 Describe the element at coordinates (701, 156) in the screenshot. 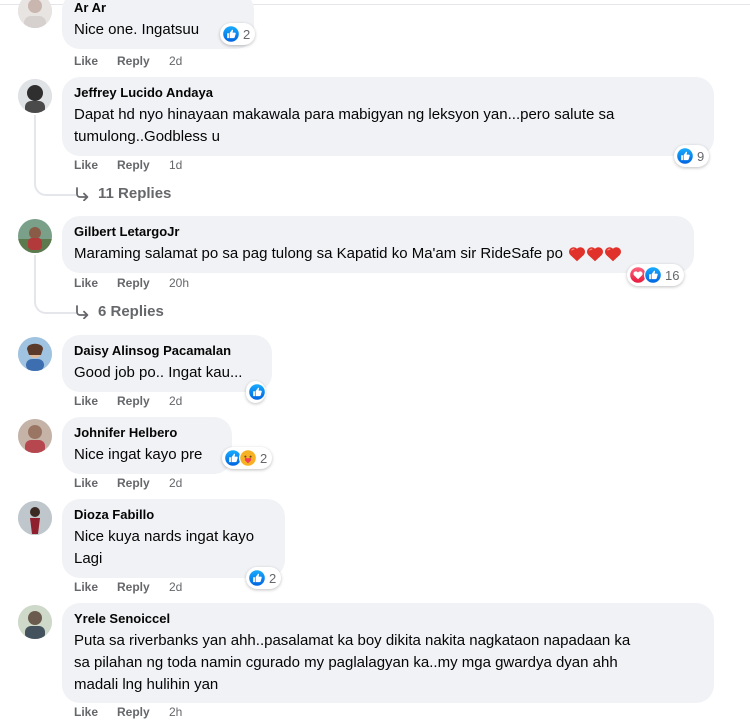

I see `reaction-count: 9` at that location.